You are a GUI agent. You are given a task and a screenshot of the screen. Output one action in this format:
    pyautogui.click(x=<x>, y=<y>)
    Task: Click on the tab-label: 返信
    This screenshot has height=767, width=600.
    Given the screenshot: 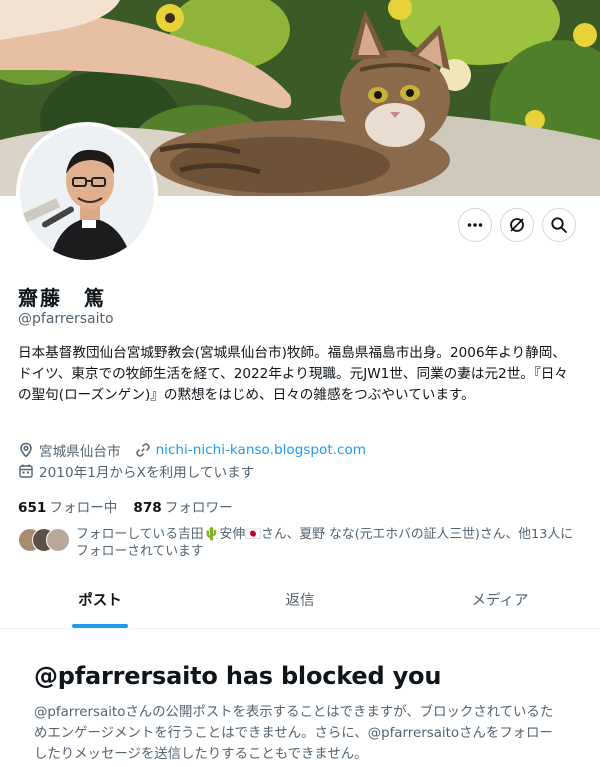 What is the action you would take?
    pyautogui.click(x=300, y=601)
    